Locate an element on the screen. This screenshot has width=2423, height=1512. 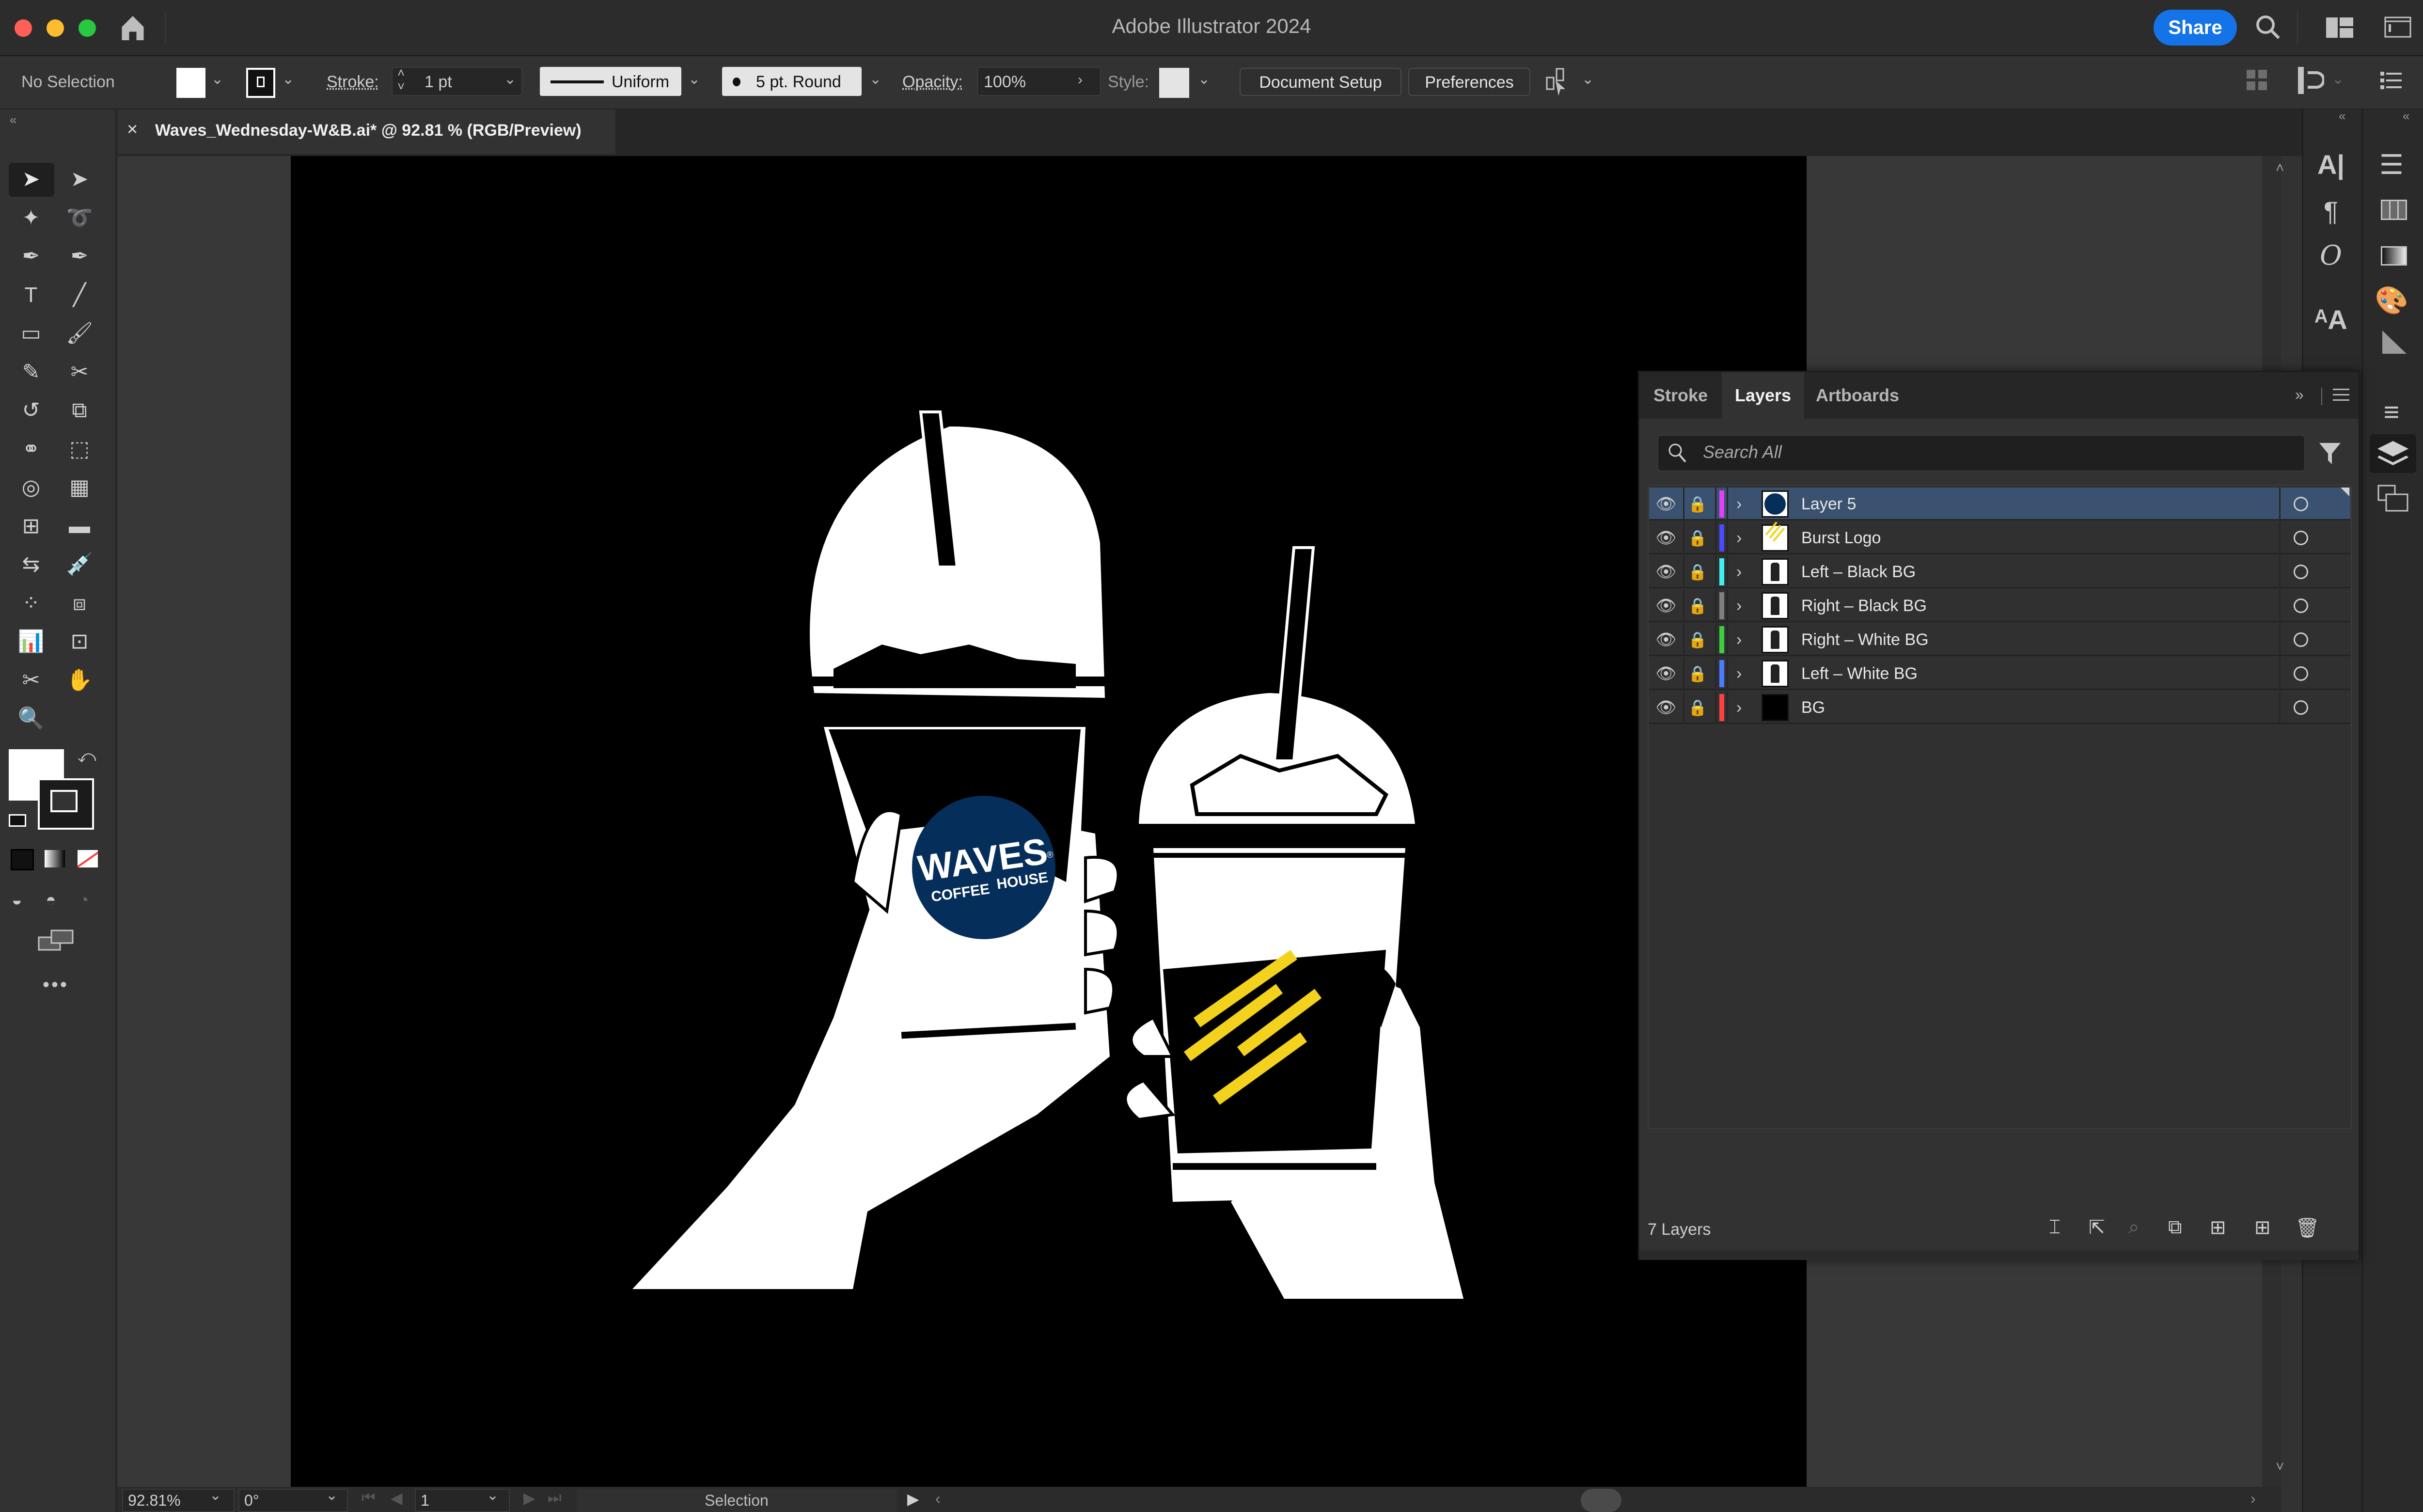
stroke-profile-chevron-icon: ⌄ is located at coordinates (694, 80).